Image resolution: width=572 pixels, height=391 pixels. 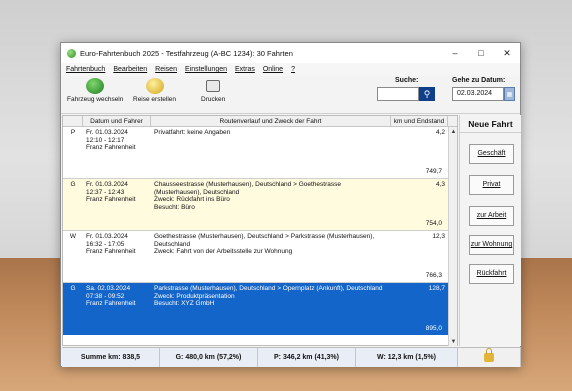 What do you see at coordinates (433, 223) in the screenshot?
I see `trip-odometer: 754,0` at bounding box center [433, 223].